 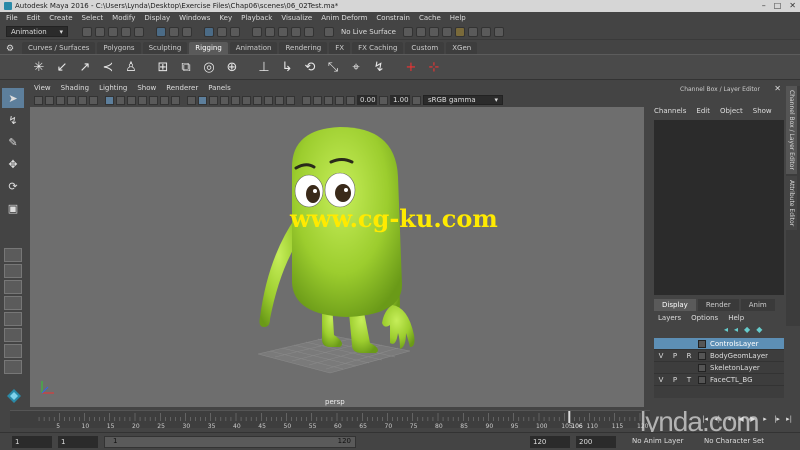 I want to click on depth-of-field-icon, so click(x=290, y=100).